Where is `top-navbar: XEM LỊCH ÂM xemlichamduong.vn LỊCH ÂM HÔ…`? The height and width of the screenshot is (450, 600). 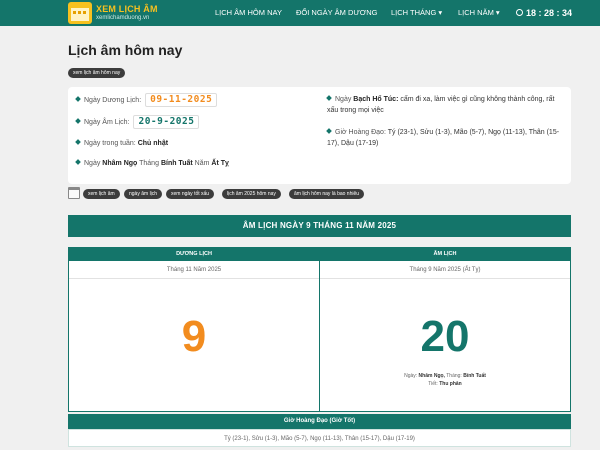
top-navbar: XEM LỊCH ÂM xemlichamduong.vn LỊCH ÂM HÔ… is located at coordinates (300, 13).